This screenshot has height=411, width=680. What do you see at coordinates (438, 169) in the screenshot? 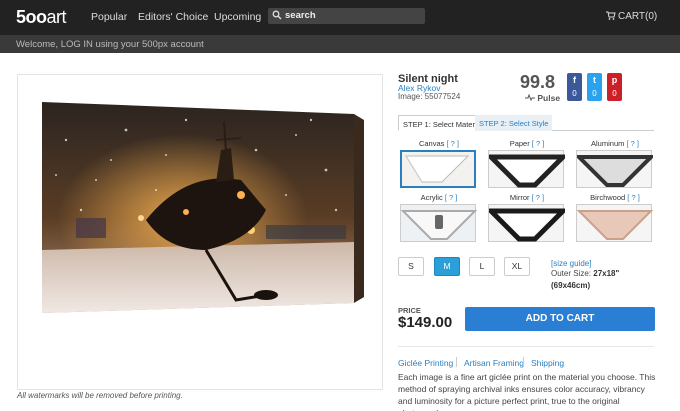
I see `canvas-thumbnail` at bounding box center [438, 169].